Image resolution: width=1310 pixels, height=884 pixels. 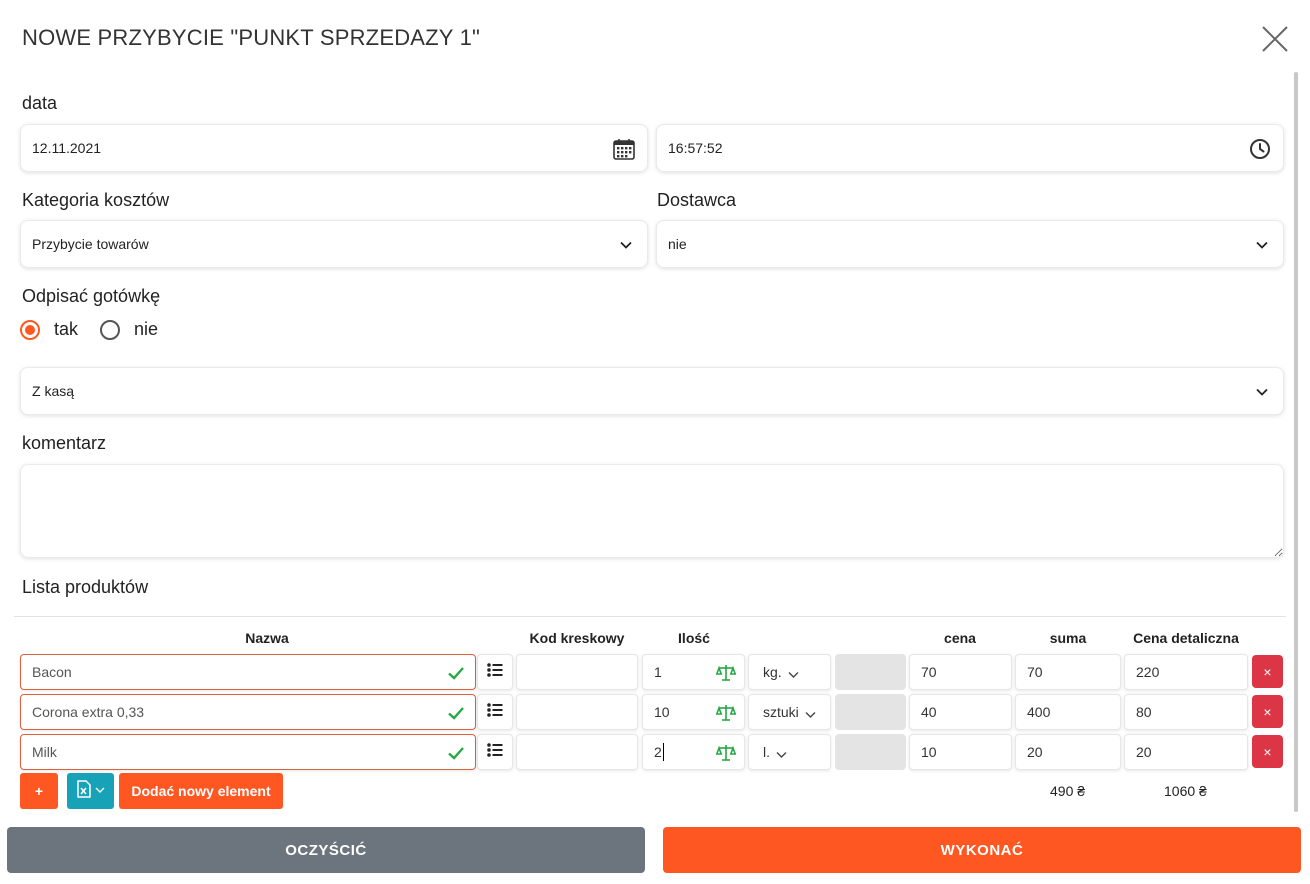 What do you see at coordinates (663, 752) in the screenshot?
I see `text-cursor` at bounding box center [663, 752].